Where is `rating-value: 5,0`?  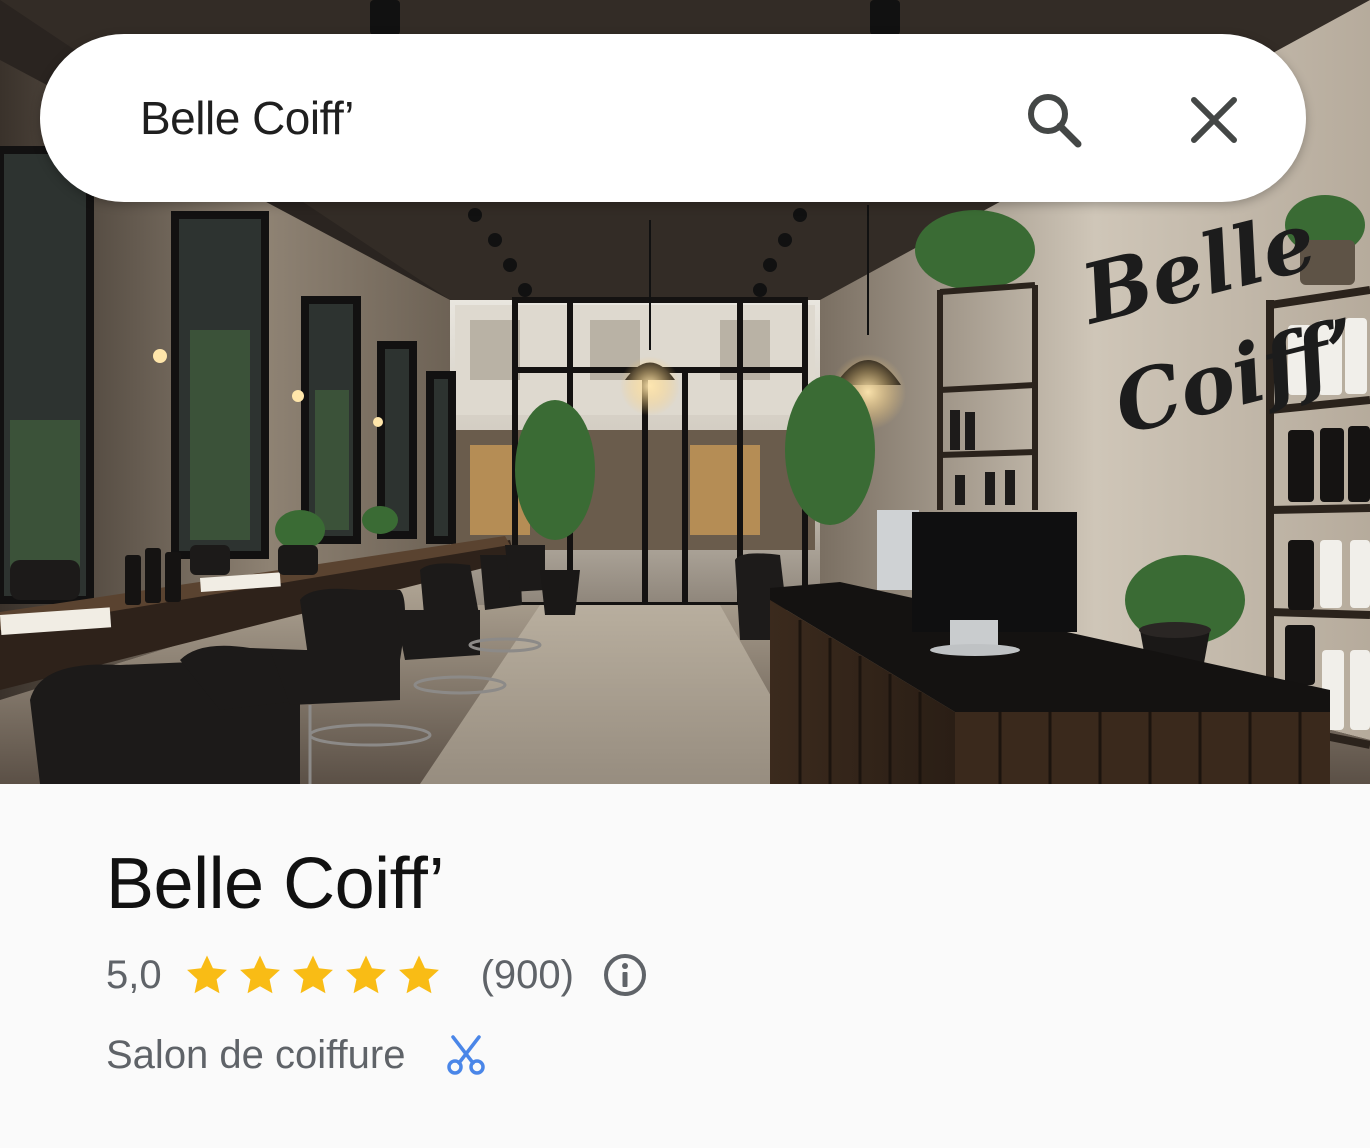
rating-value: 5,0 is located at coordinates (134, 974).